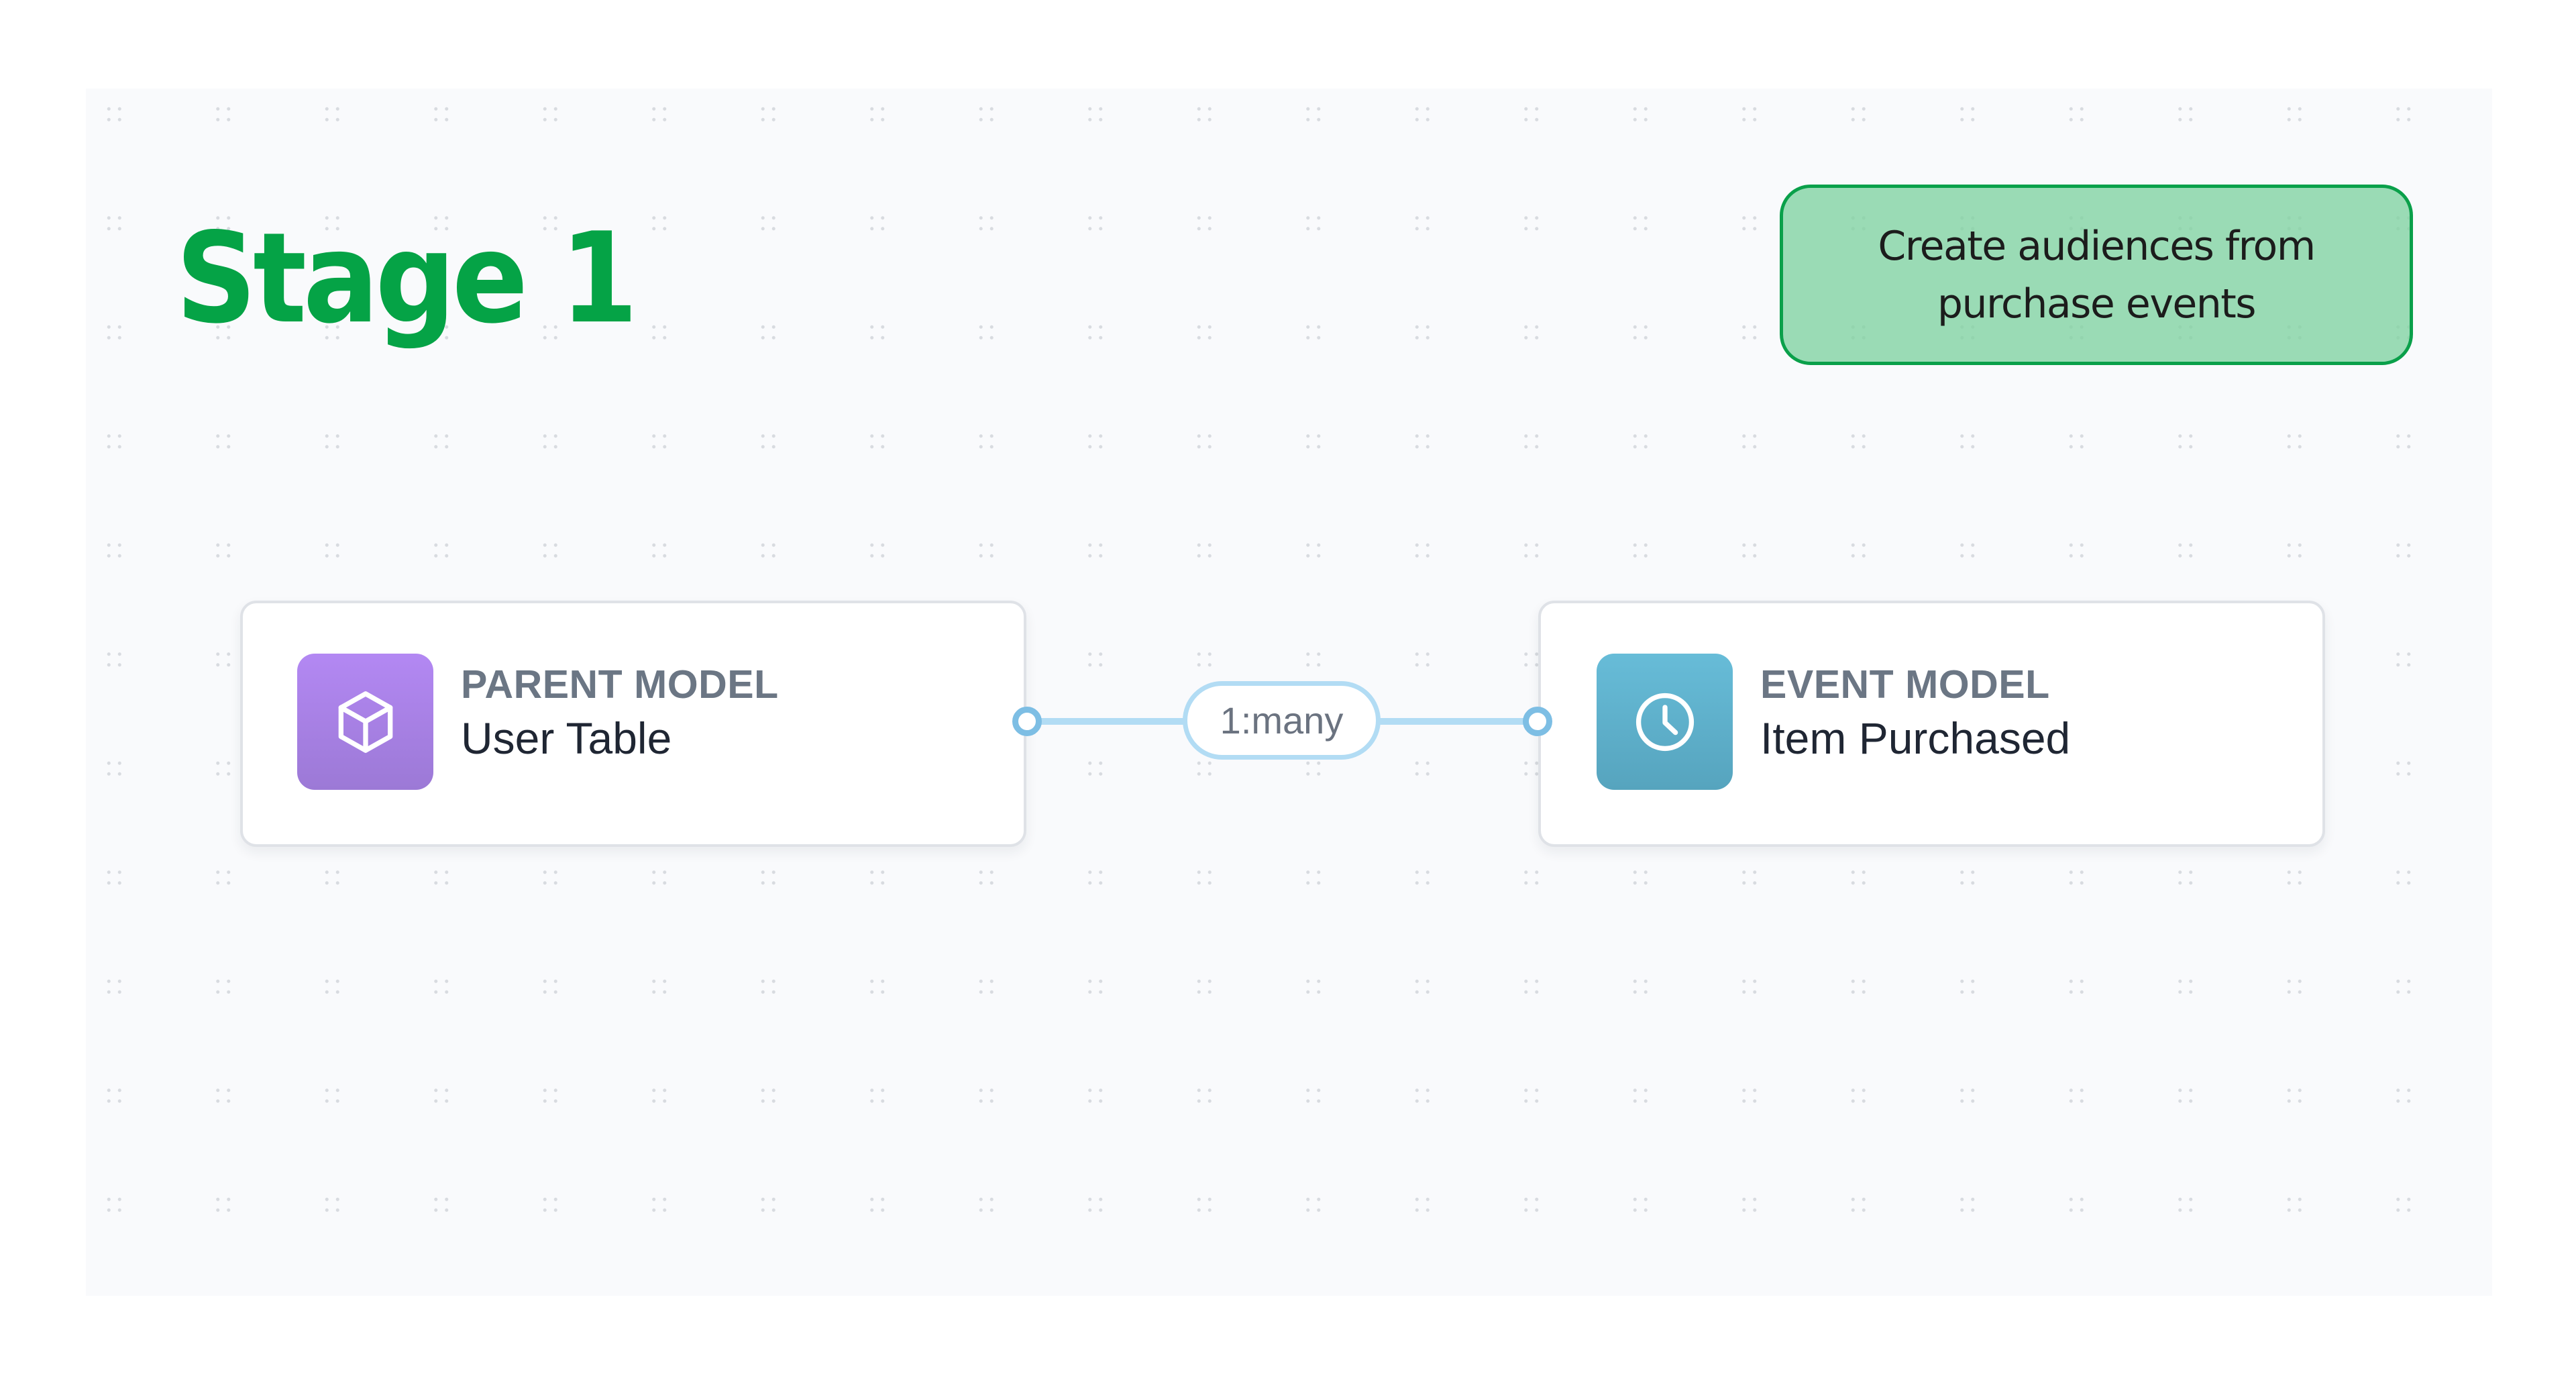 This screenshot has width=2576, height=1373. What do you see at coordinates (620, 684) in the screenshot?
I see `node-kind-label: PARENT MODEL` at bounding box center [620, 684].